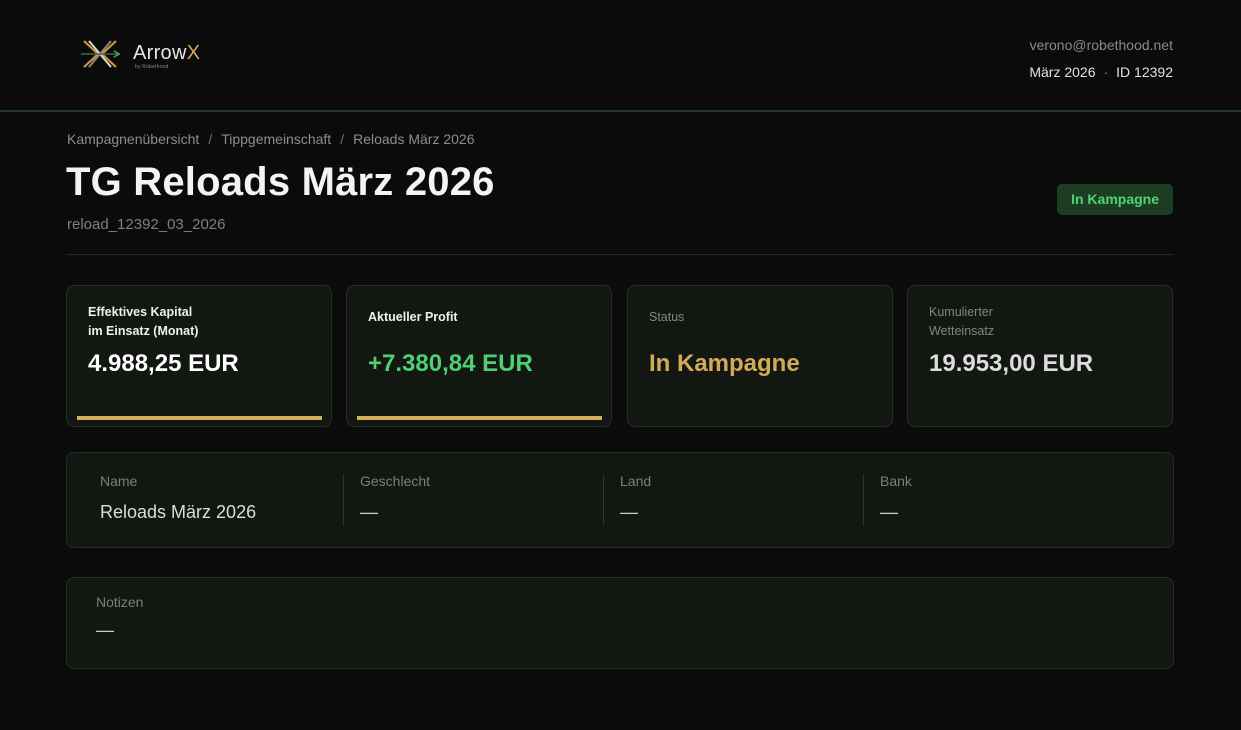 The image size is (1241, 730). I want to click on user-id: ID 12392, so click(1144, 72).